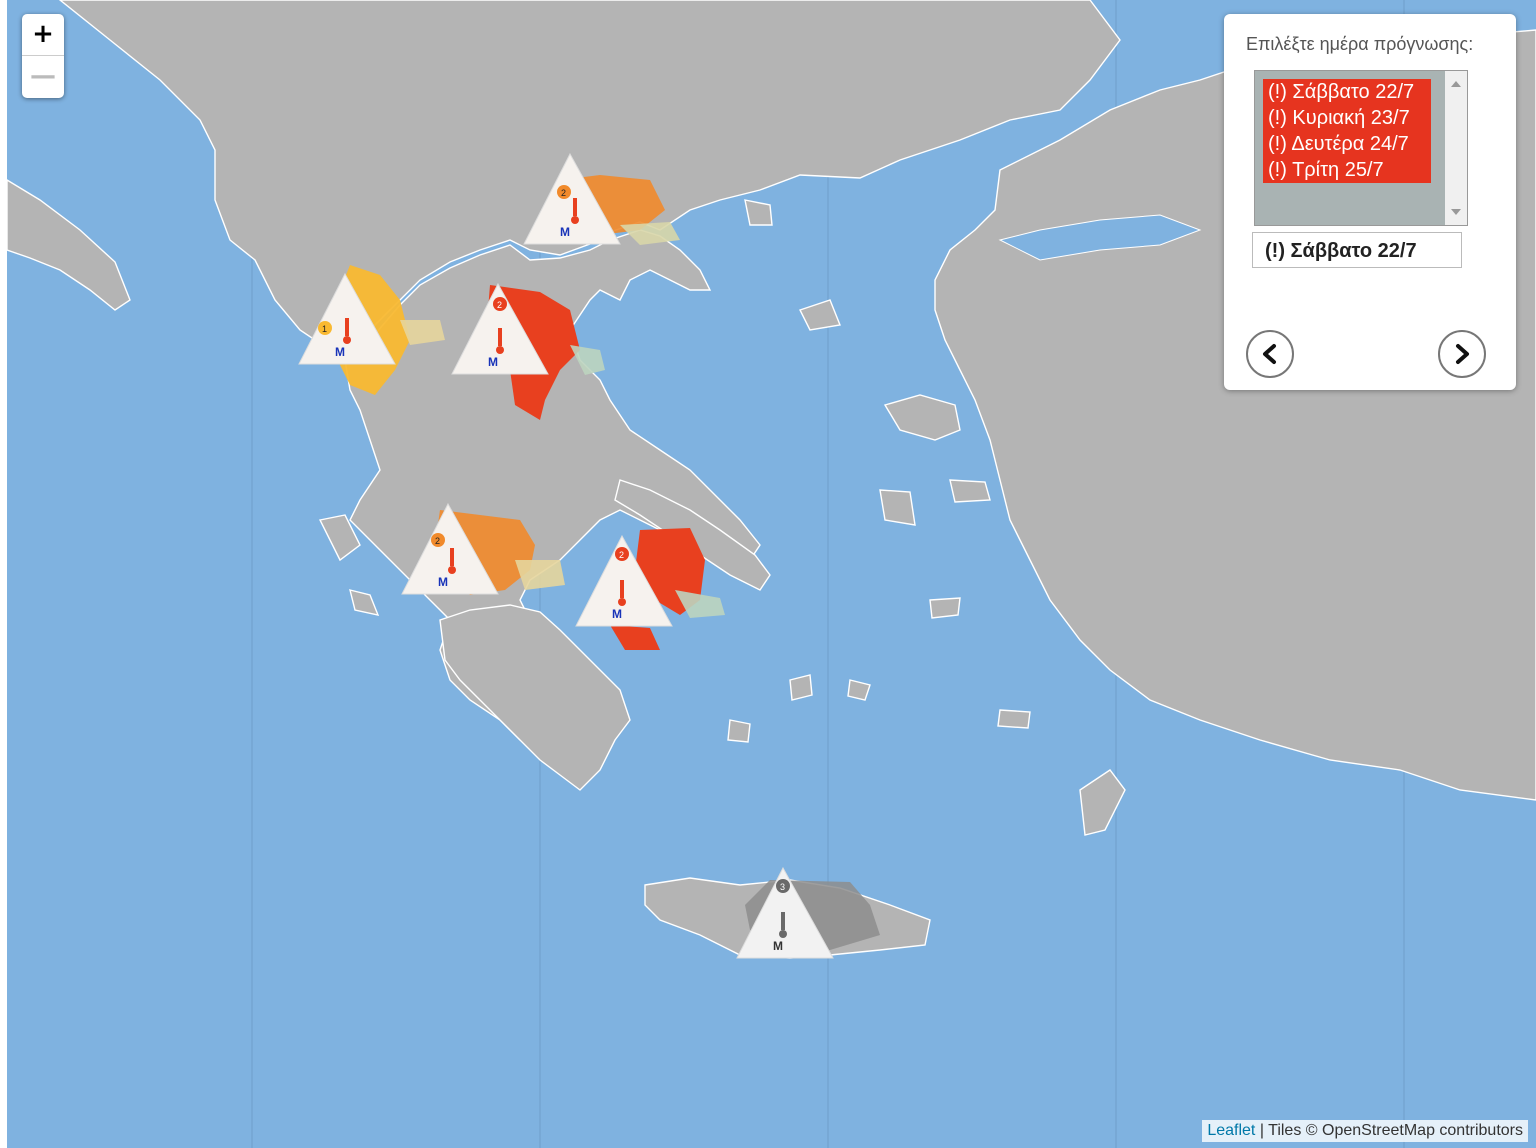  Describe the element at coordinates (324, 329) in the screenshot. I see `marker-level: 1` at that location.